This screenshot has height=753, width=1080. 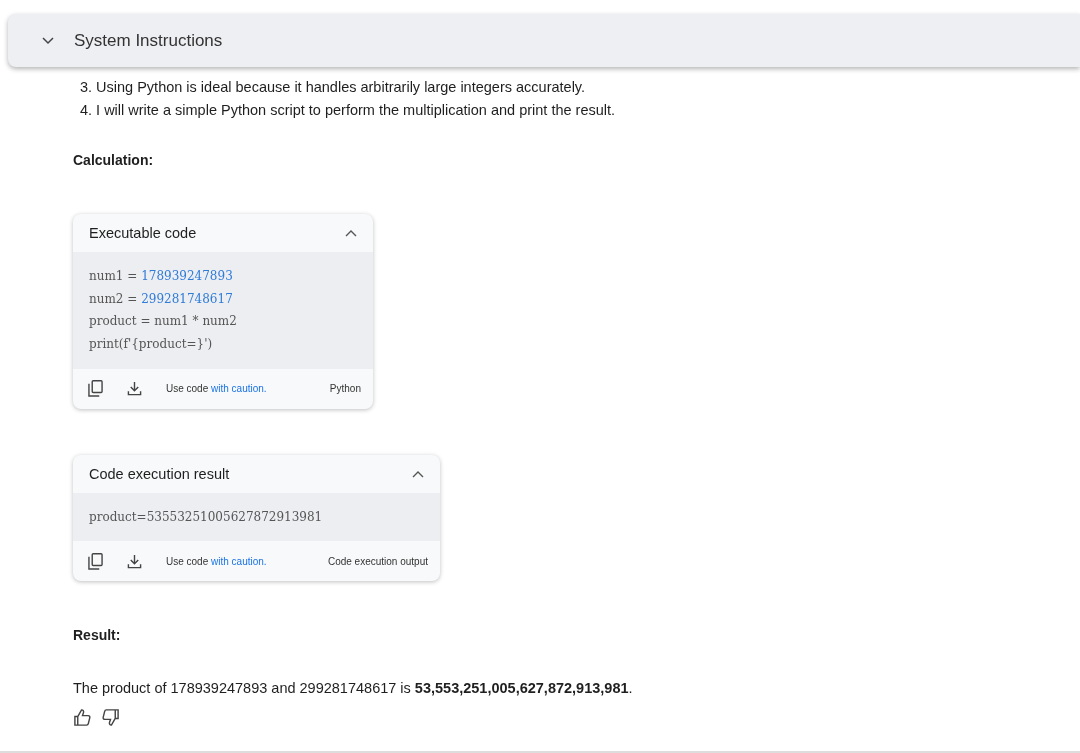 I want to click on list-number: 4., so click(x=86, y=109).